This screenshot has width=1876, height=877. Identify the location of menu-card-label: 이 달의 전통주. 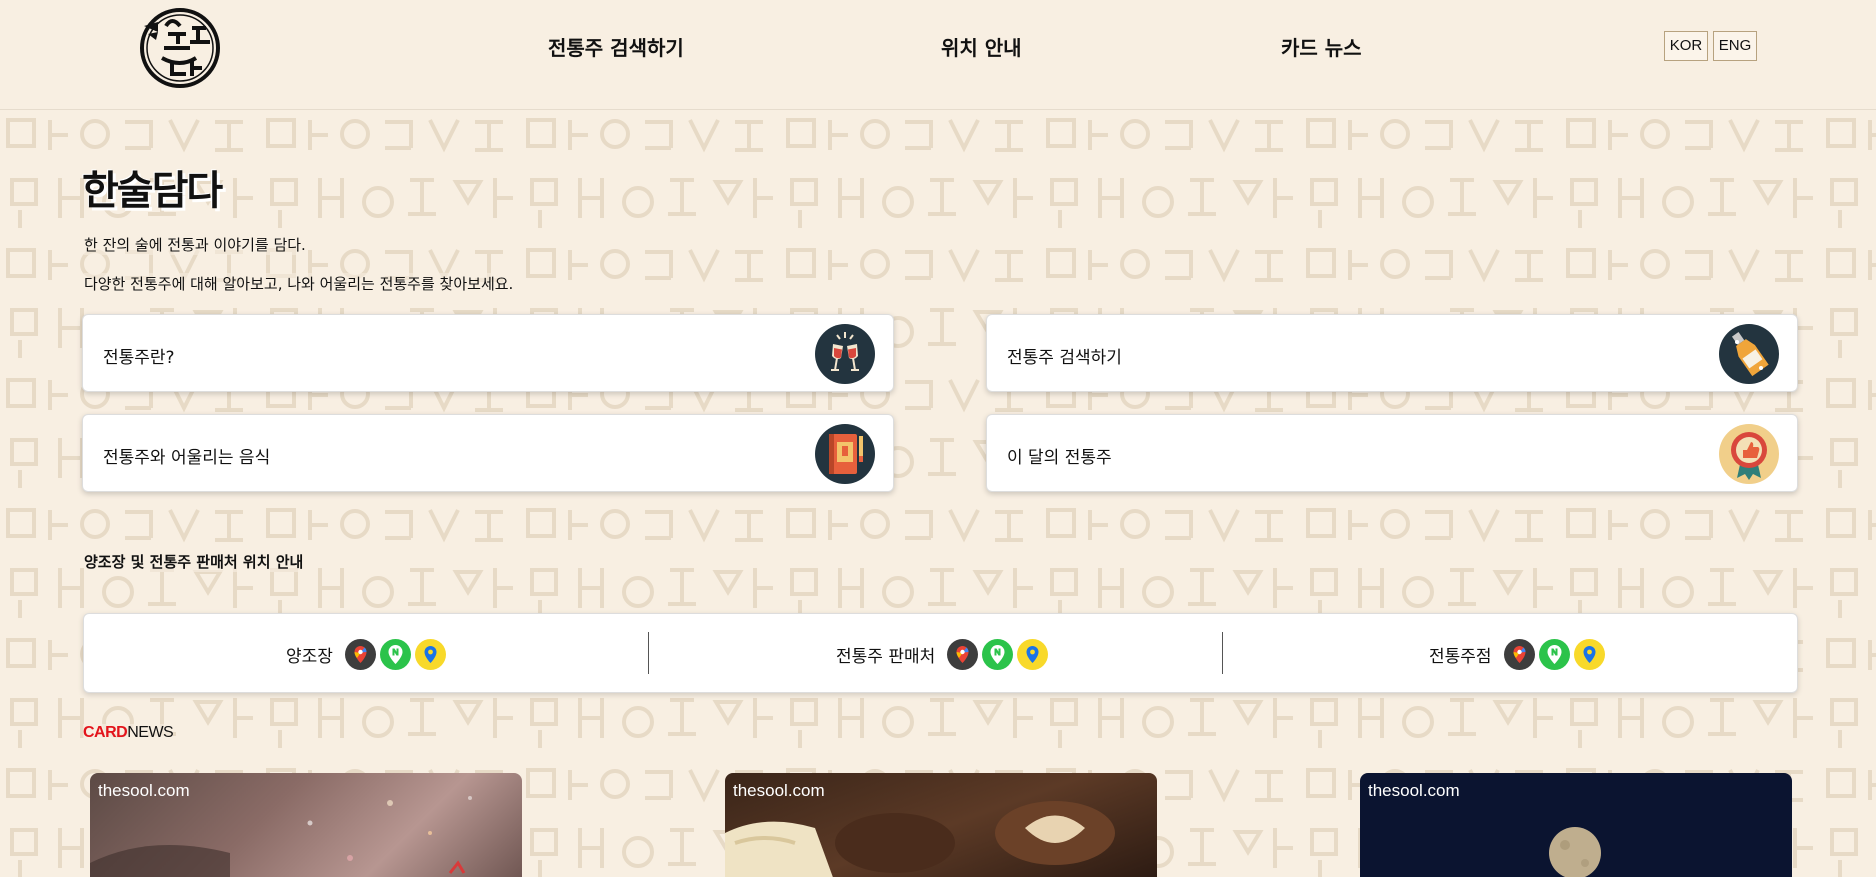
(1059, 458).